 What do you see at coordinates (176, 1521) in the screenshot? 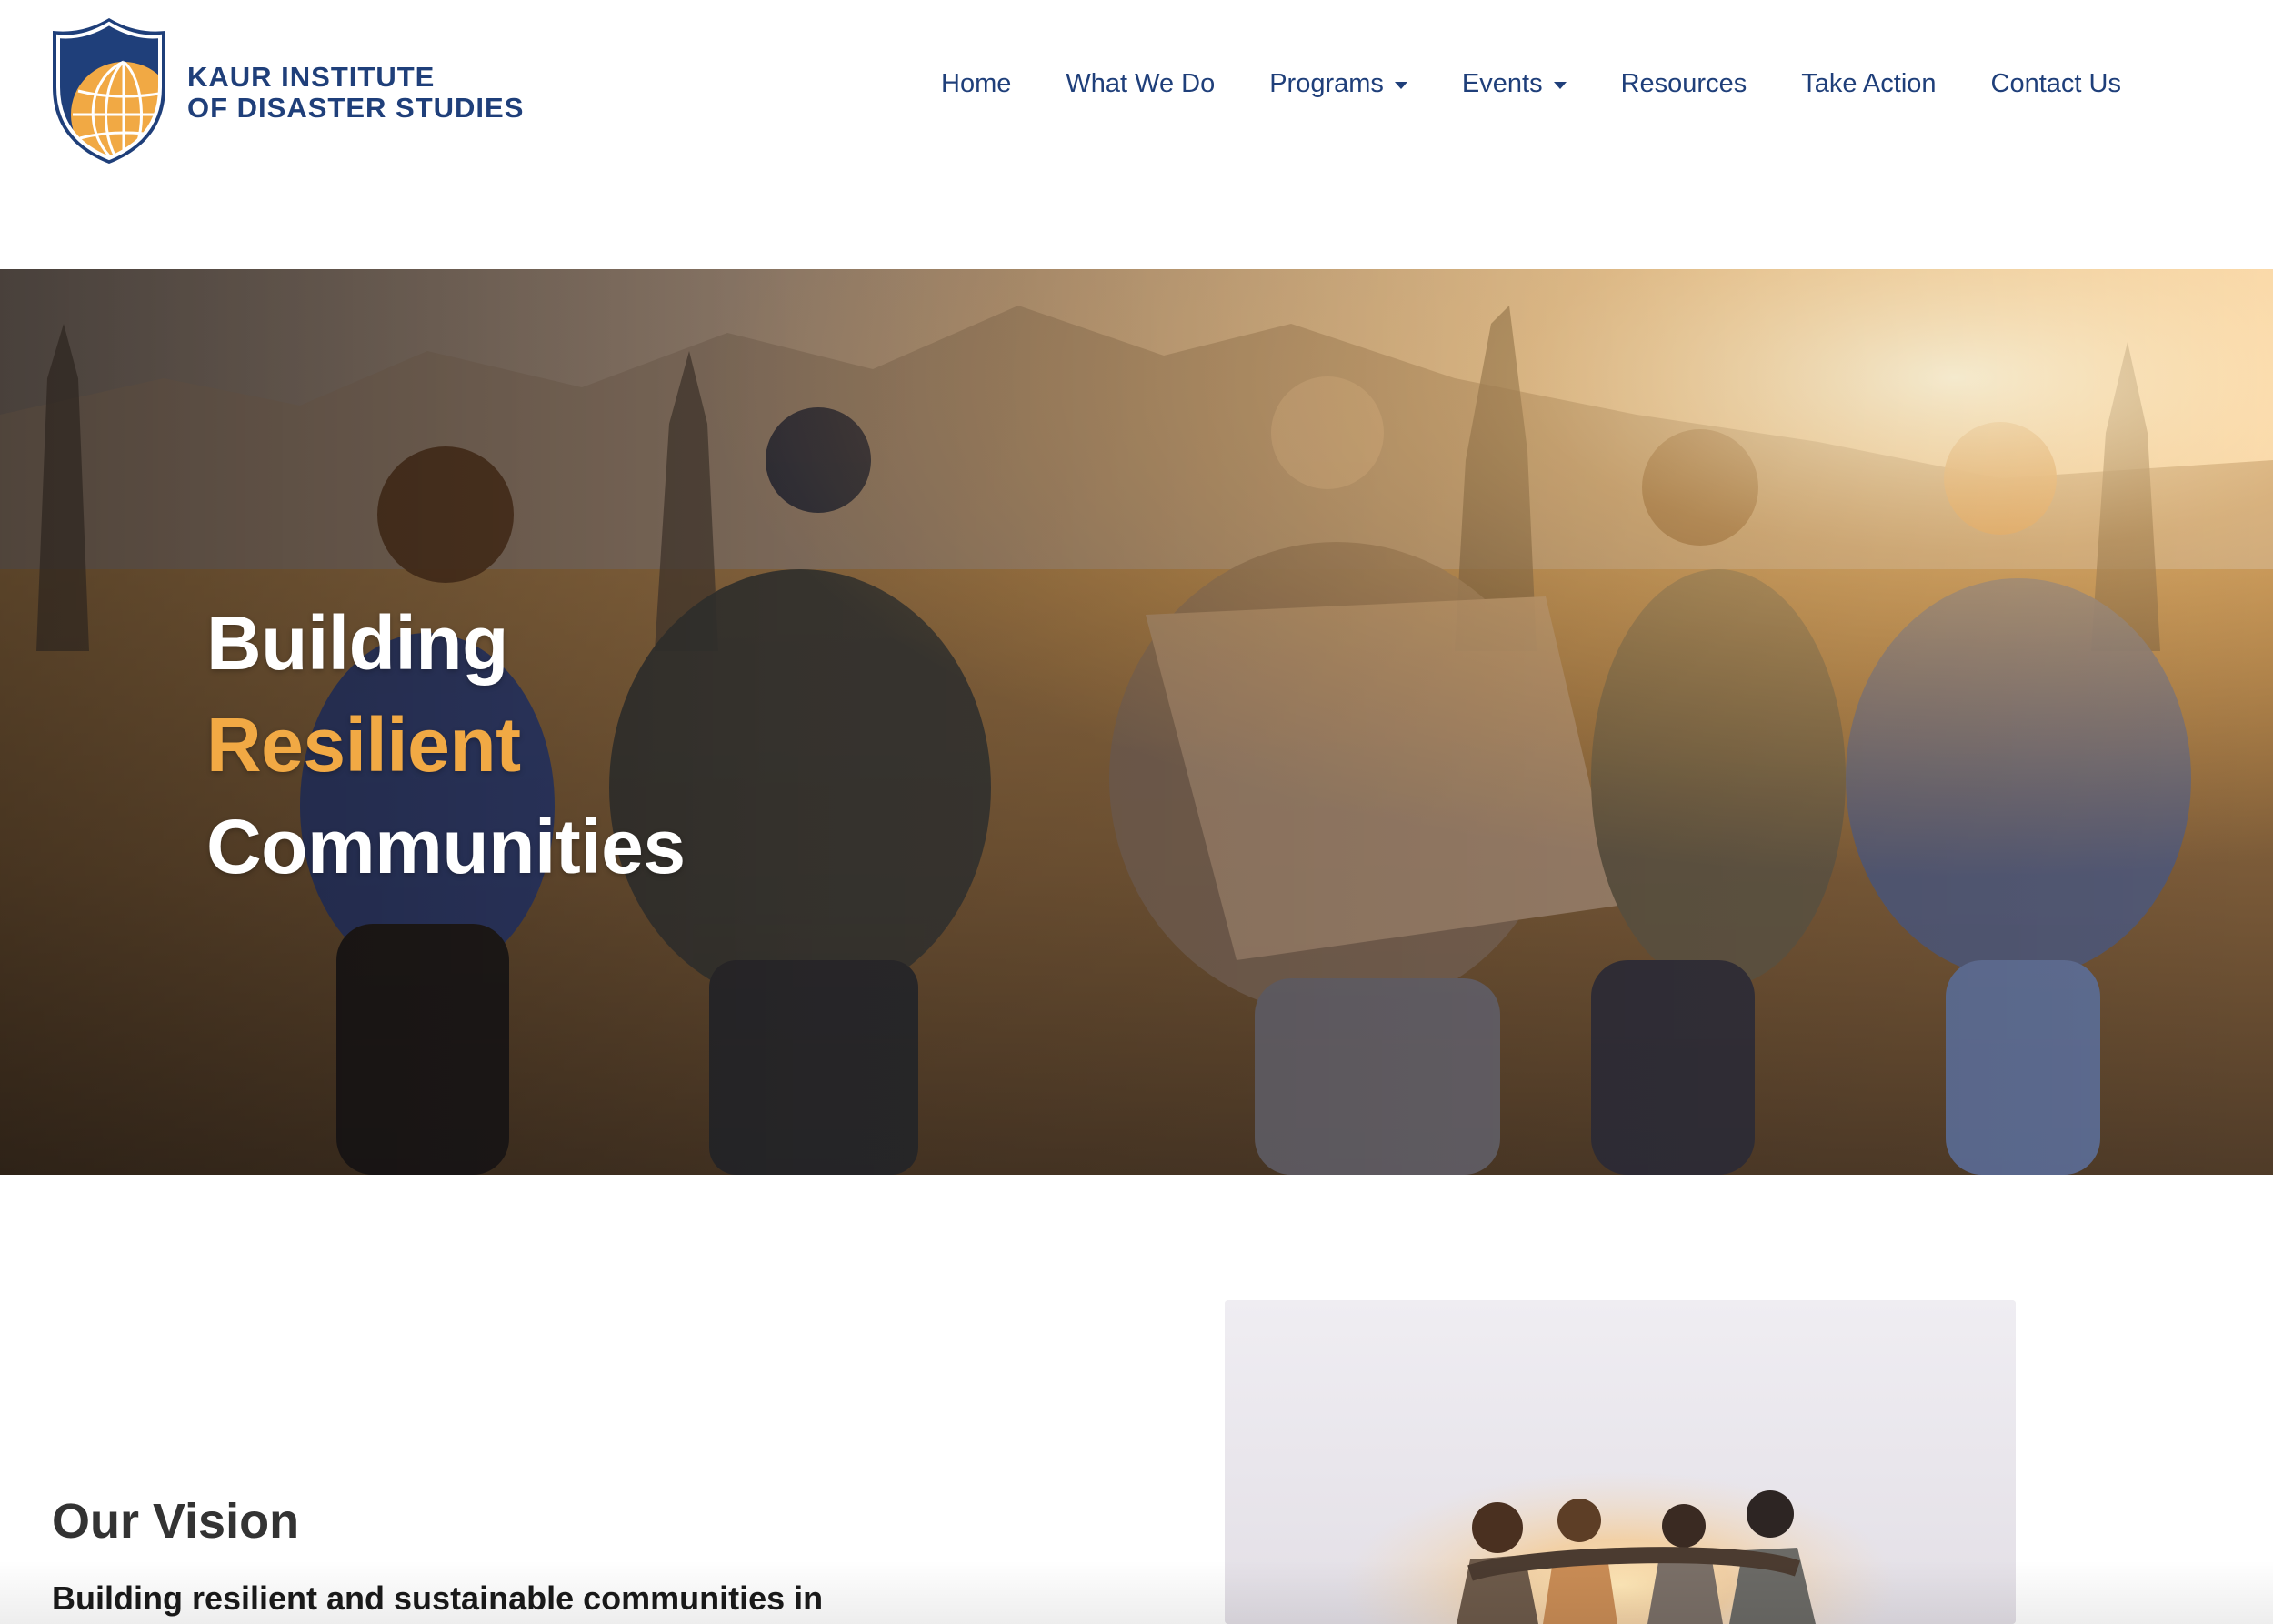
I see `vision-heading: Our Vision` at bounding box center [176, 1521].